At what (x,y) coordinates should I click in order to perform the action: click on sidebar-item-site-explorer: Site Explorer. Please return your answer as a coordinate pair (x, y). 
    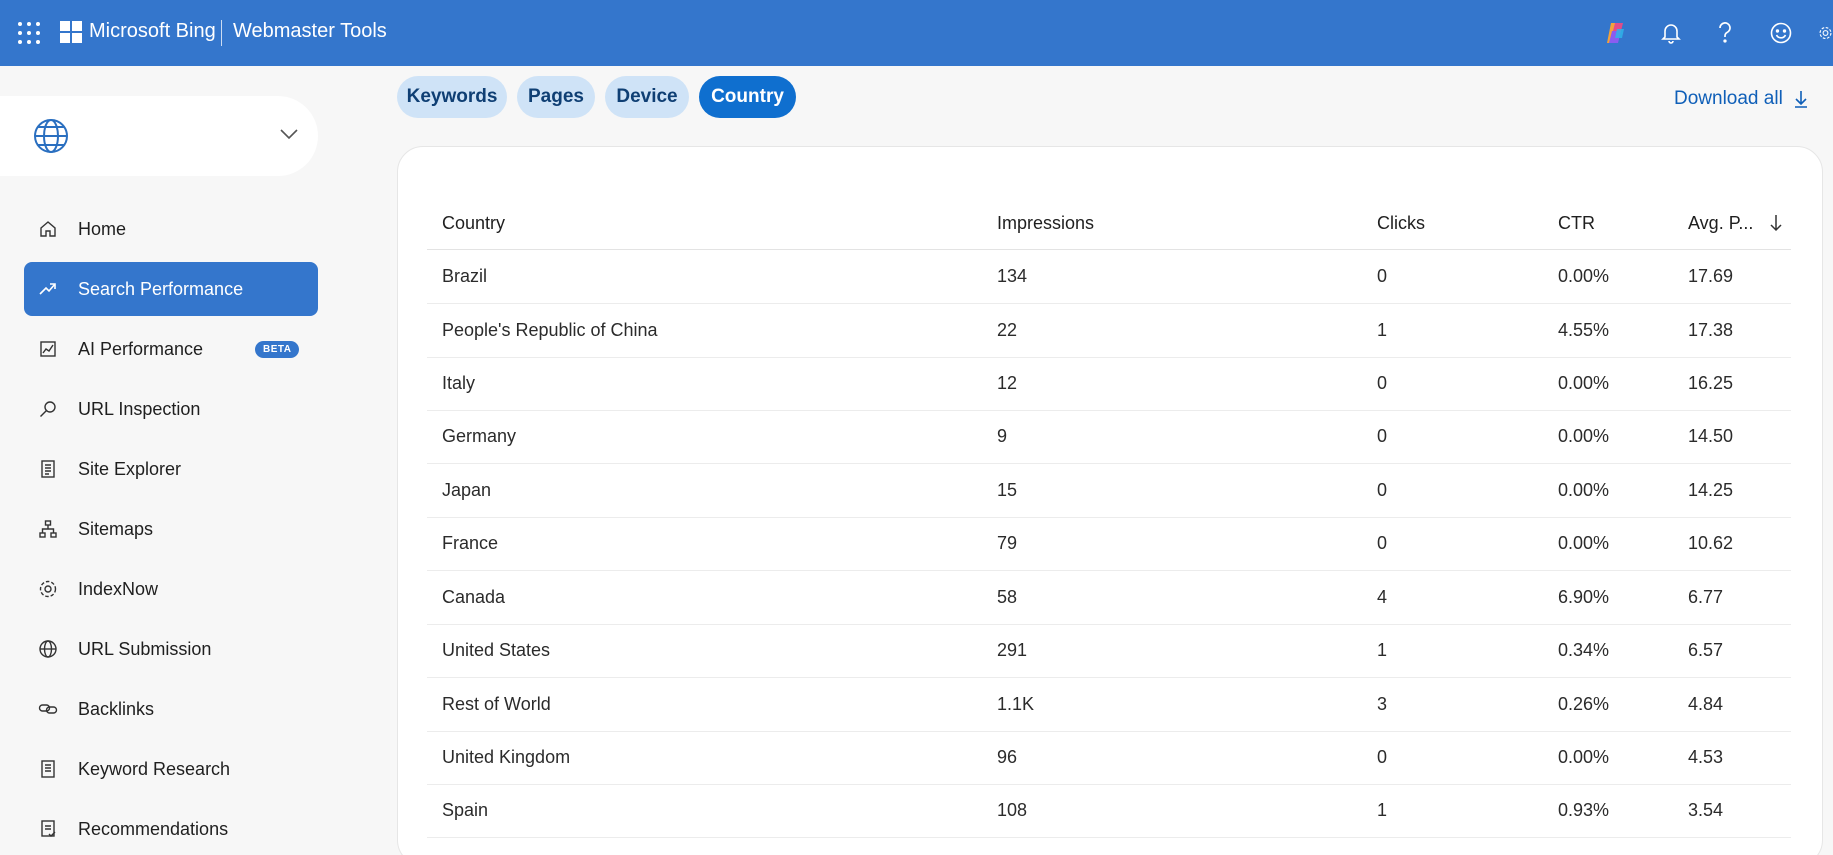
    Looking at the image, I should click on (171, 469).